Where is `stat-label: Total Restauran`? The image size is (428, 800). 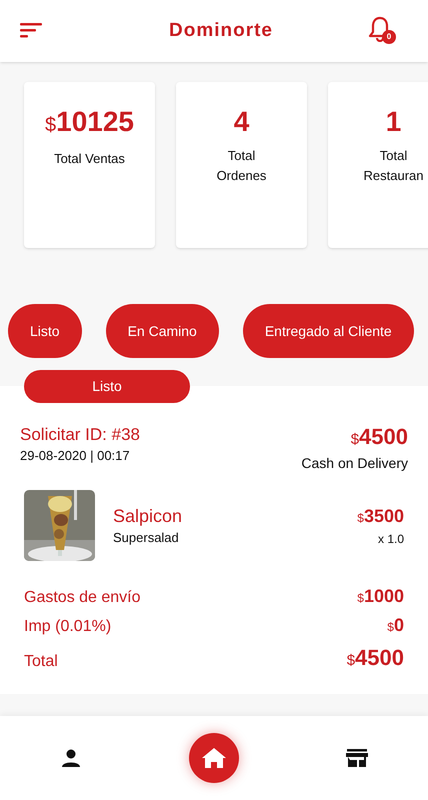 stat-label: Total Restauran is located at coordinates (393, 166).